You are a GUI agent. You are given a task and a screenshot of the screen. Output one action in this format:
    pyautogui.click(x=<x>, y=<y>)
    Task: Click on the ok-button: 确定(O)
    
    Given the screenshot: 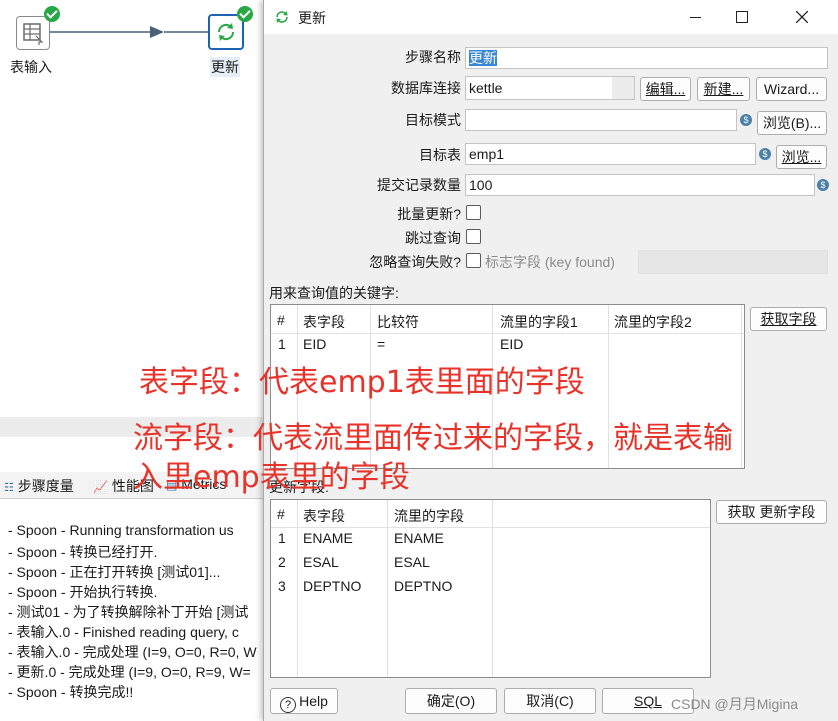 What is the action you would take?
    pyautogui.click(x=451, y=701)
    